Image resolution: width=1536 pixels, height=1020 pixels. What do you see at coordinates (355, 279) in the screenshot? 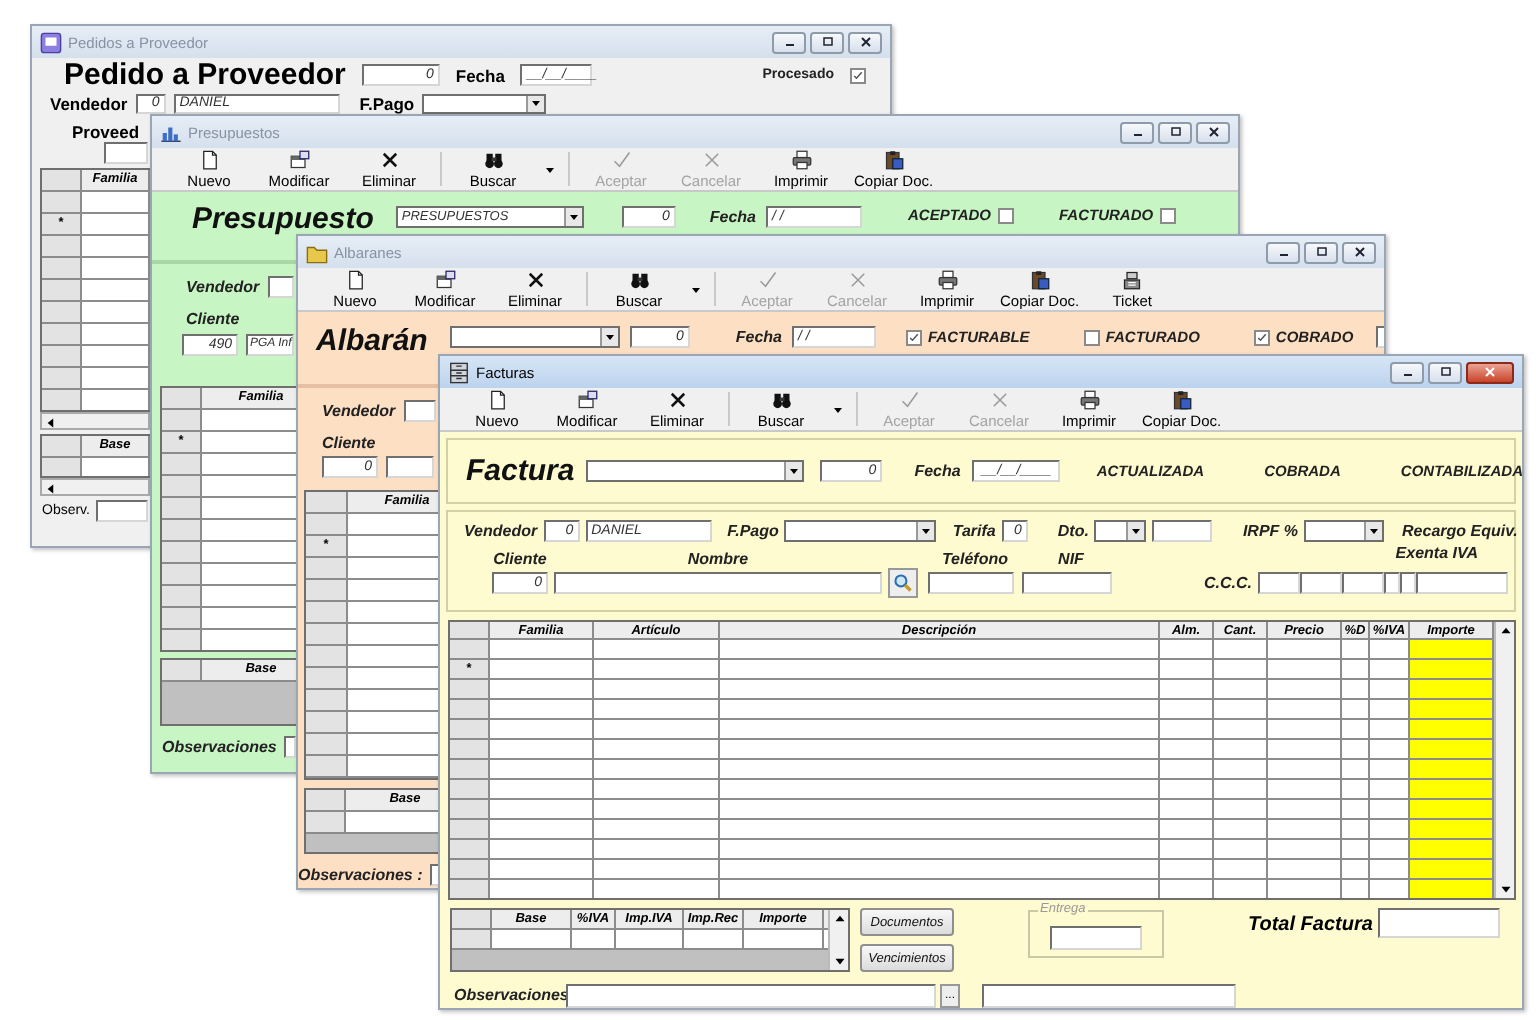
I see `new-document-icon` at bounding box center [355, 279].